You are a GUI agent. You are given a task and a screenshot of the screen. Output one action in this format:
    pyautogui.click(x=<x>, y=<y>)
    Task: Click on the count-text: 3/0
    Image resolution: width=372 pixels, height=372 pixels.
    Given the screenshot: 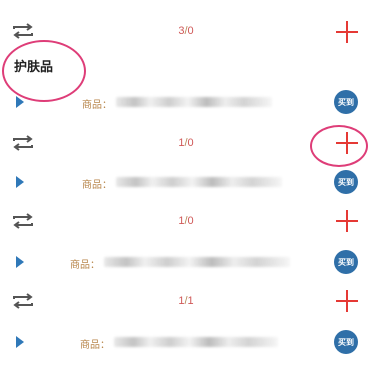 What is the action you would take?
    pyautogui.click(x=186, y=31)
    